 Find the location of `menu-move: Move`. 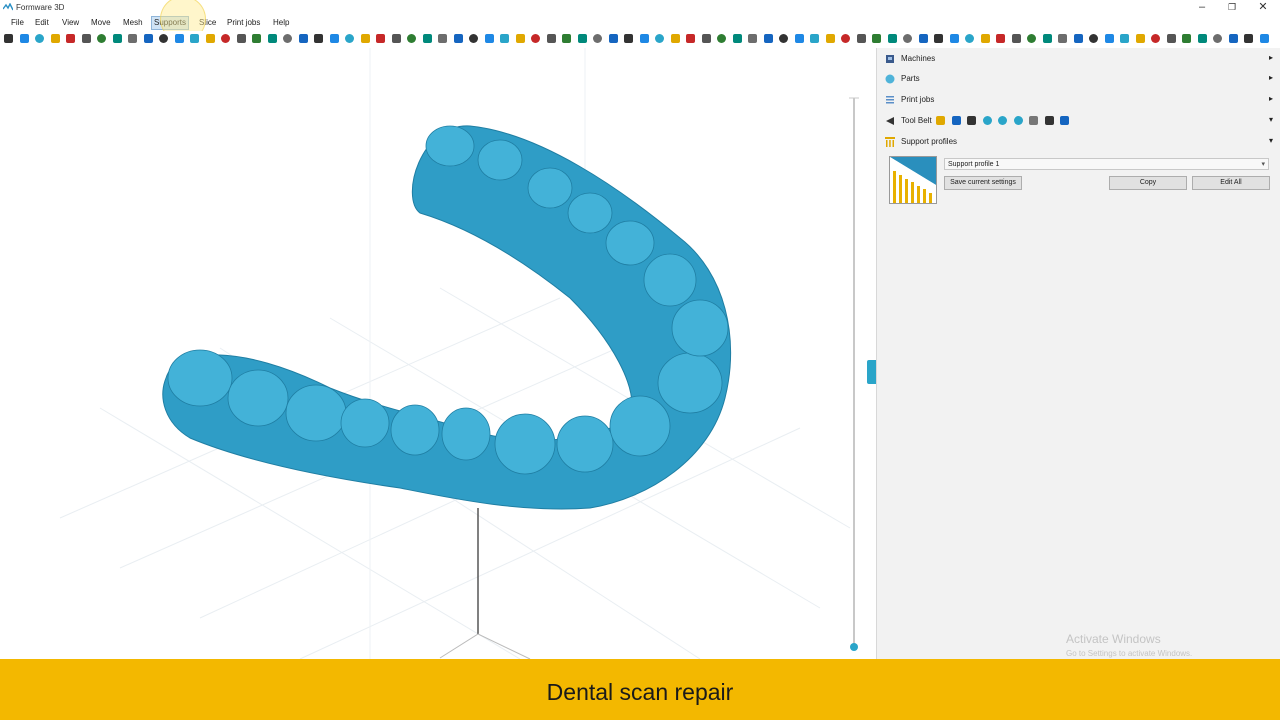

menu-move: Move is located at coordinates (101, 23).